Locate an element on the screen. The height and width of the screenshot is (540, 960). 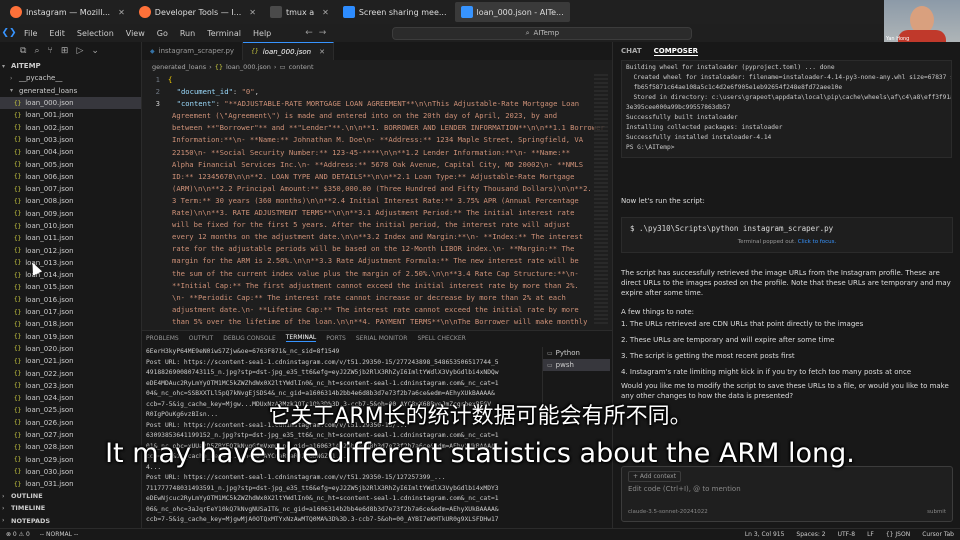
minimap is located at coordinates (601, 199).